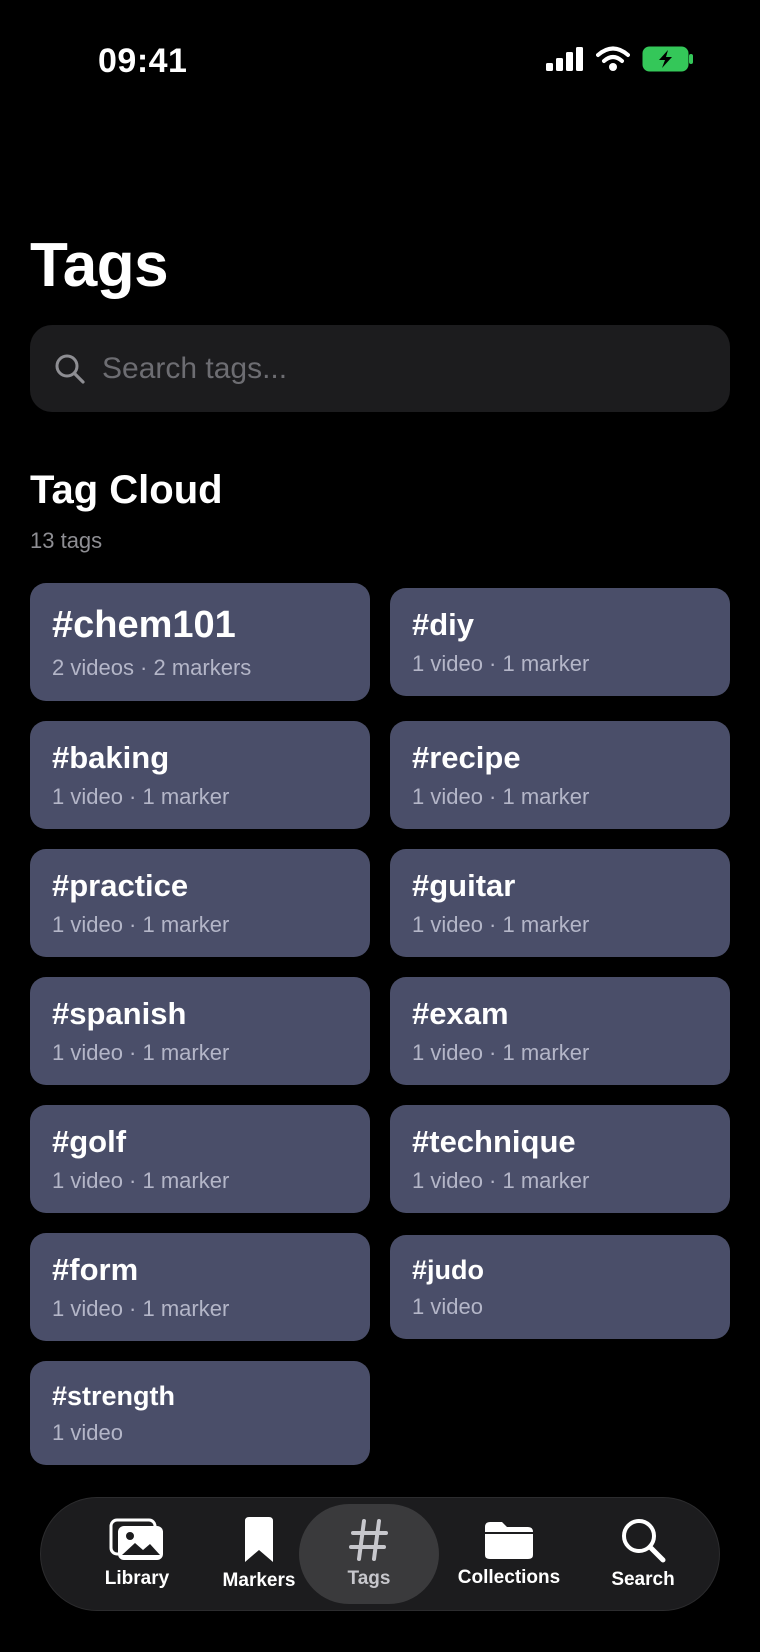 The width and height of the screenshot is (760, 1652). I want to click on tag-card: #recipe 1 video · 1 marker, so click(560, 775).